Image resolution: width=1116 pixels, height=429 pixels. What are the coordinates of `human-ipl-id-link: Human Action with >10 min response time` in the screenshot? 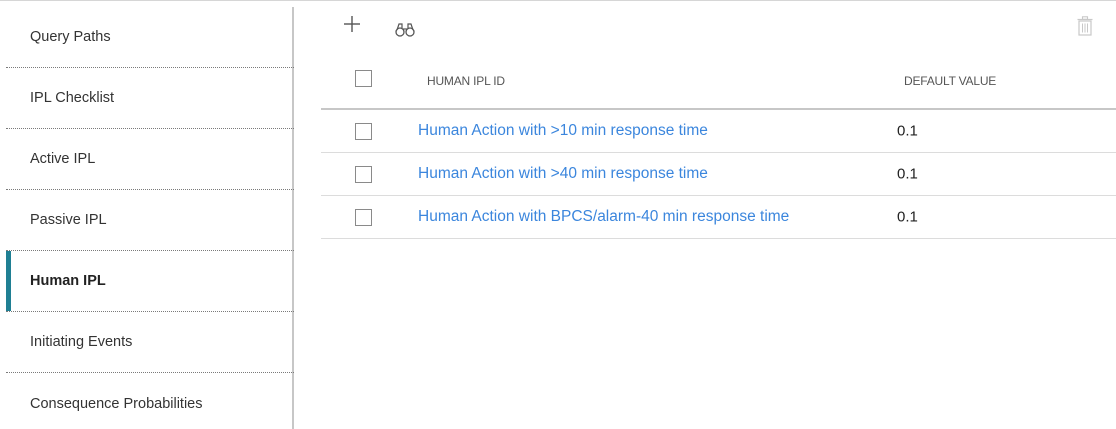 It's located at (563, 131).